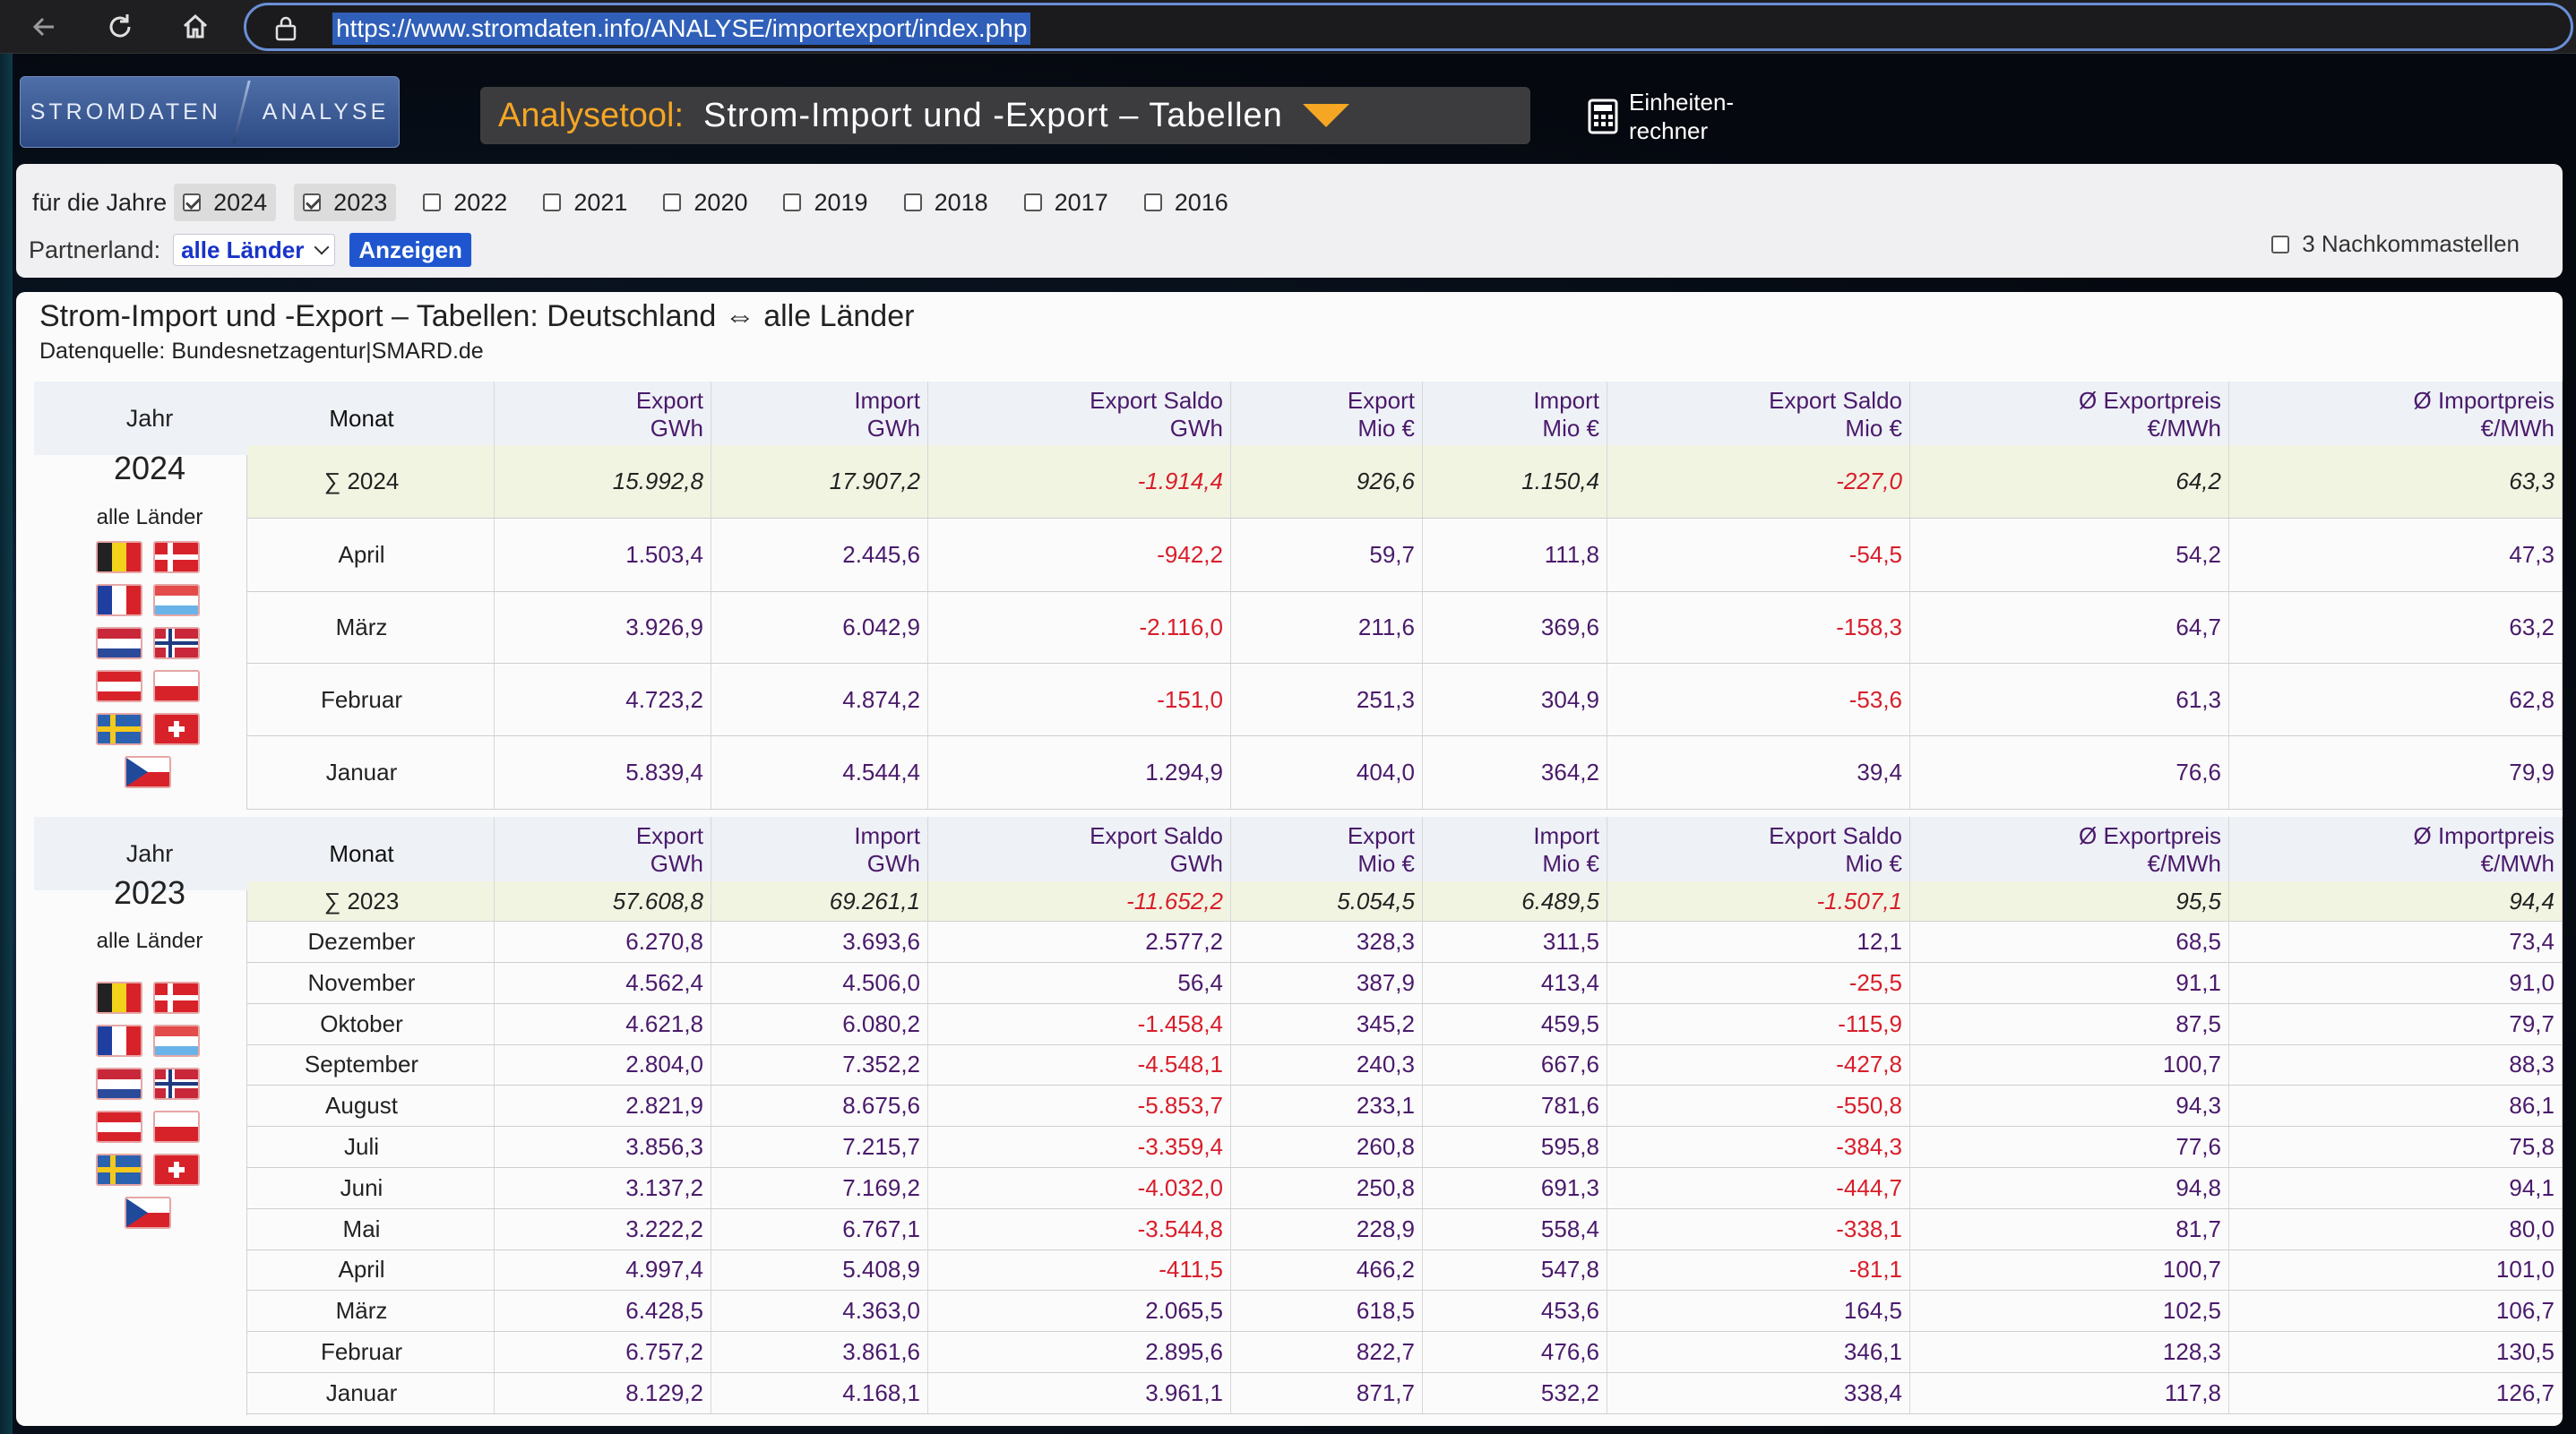  Describe the element at coordinates (1515, 418) in the screenshot. I see `column-header: Import Mio €` at that location.